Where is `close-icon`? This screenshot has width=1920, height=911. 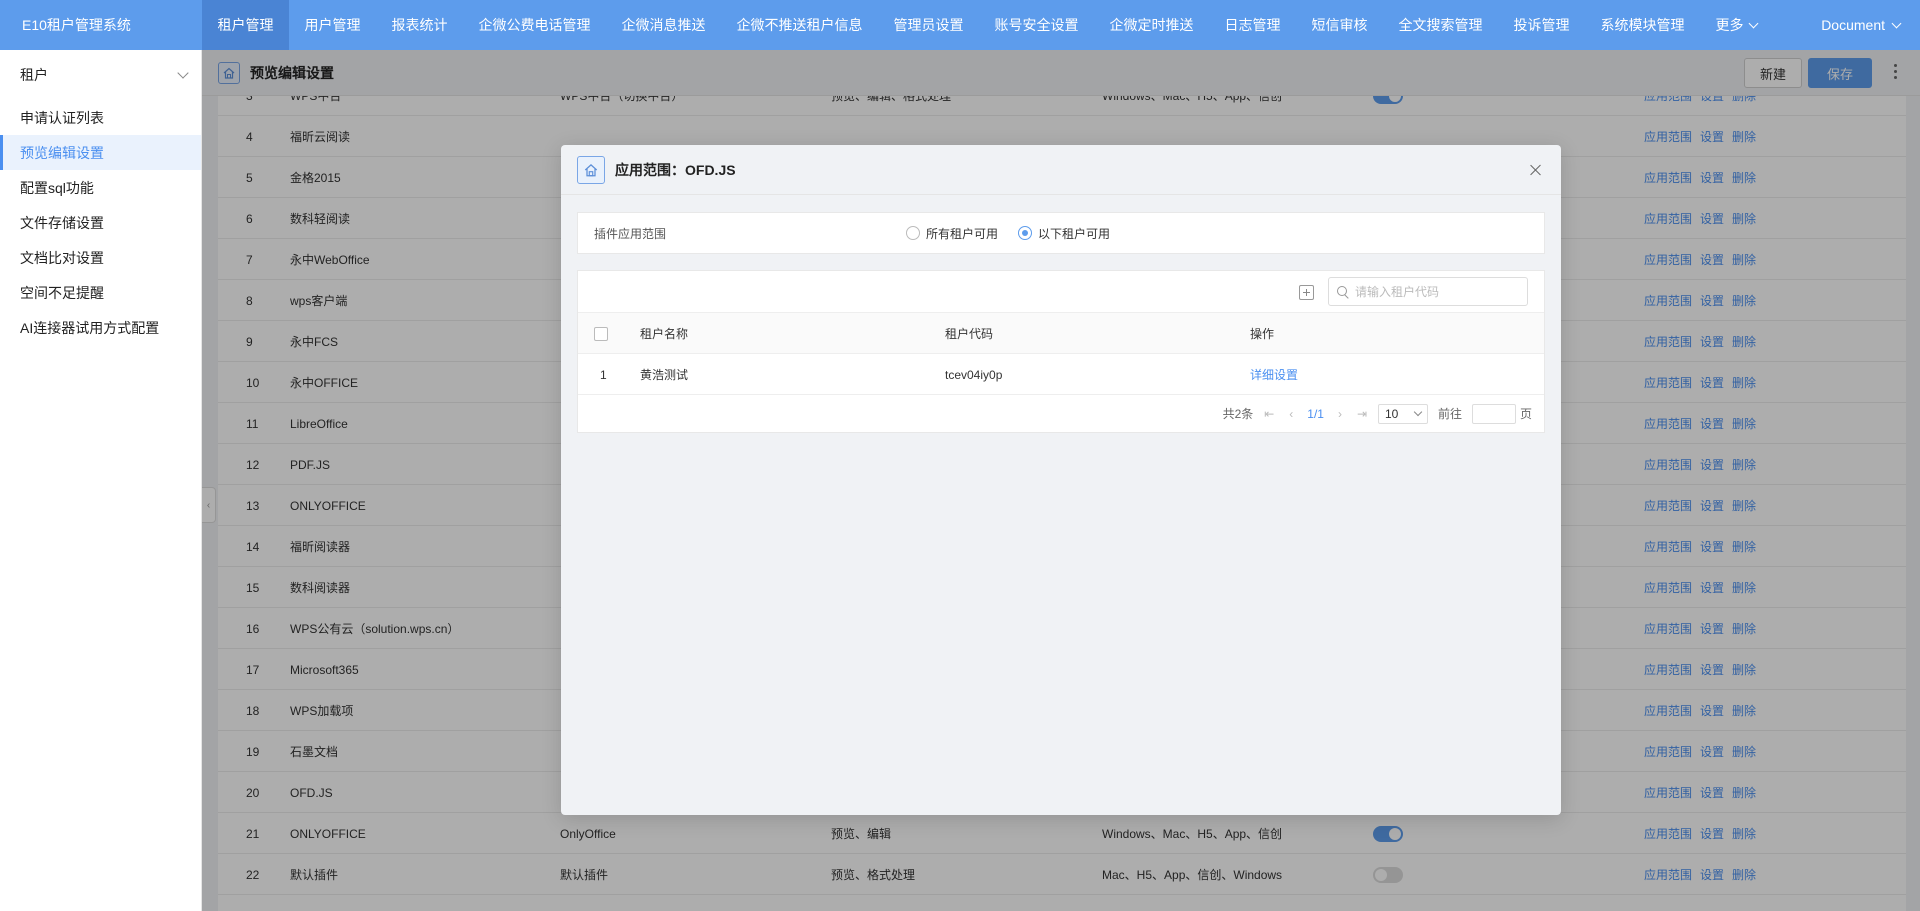 close-icon is located at coordinates (1536, 170).